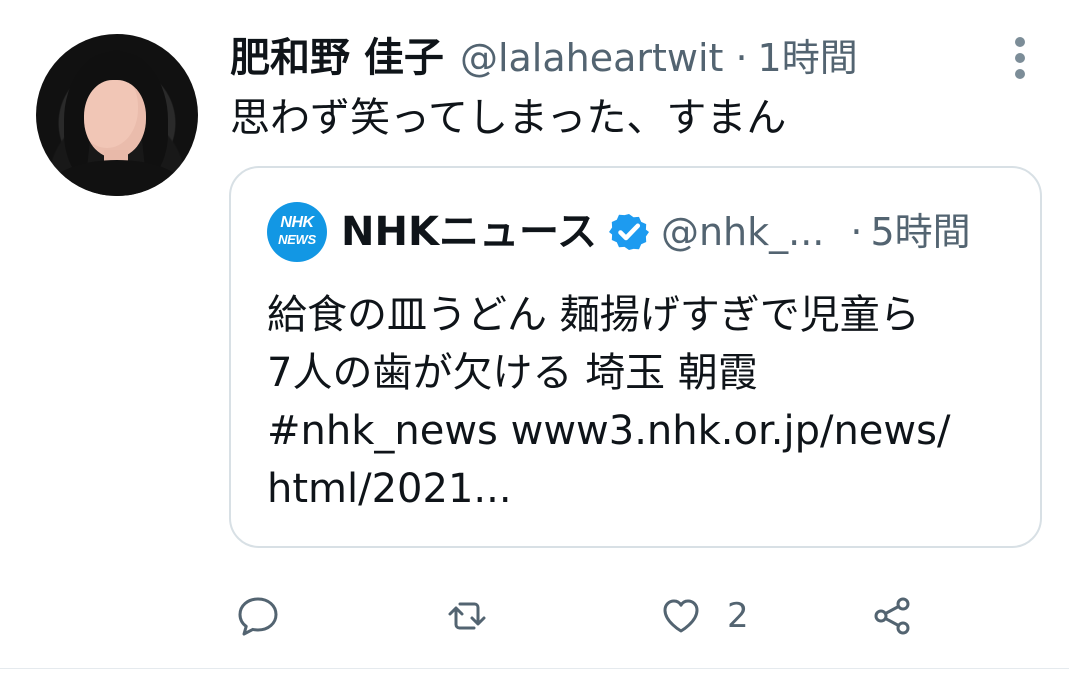 Image resolution: width=1069 pixels, height=680 pixels. I want to click on avatar, so click(117, 115).